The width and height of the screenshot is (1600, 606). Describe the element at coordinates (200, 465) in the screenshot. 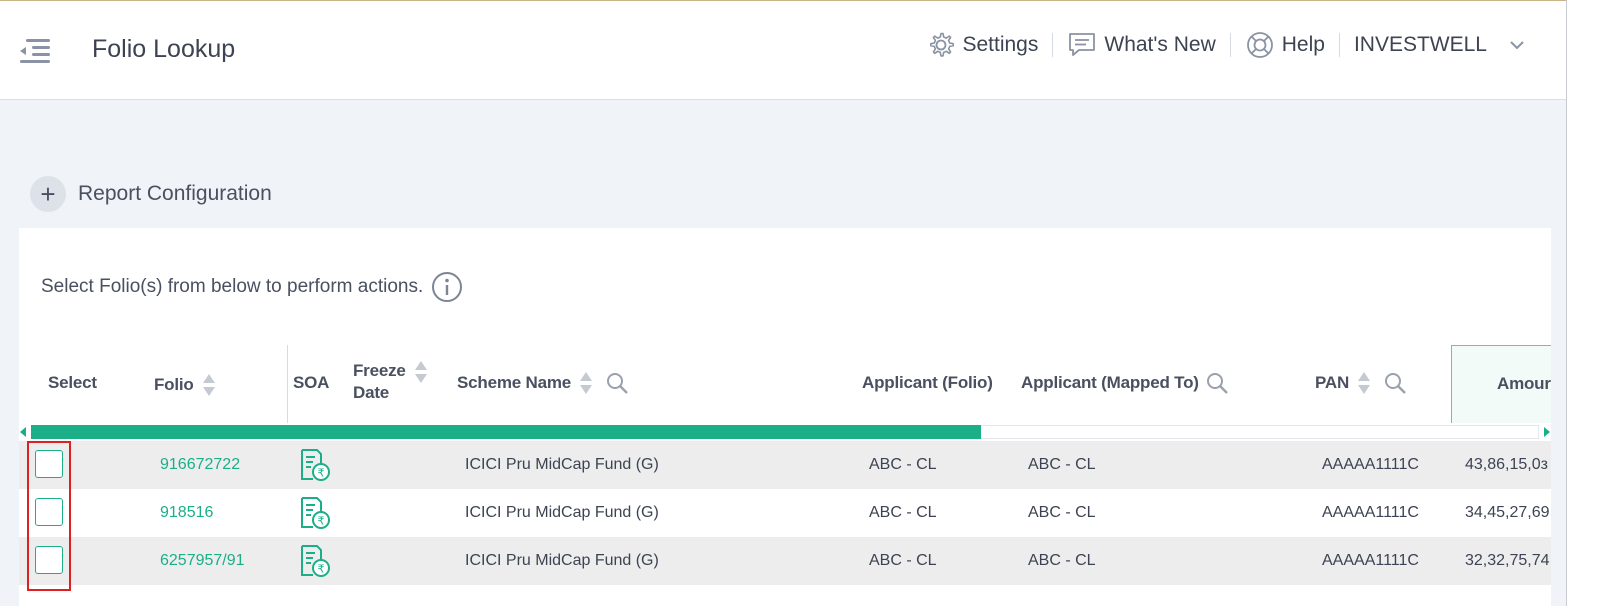

I see `folio-number-link: 916672722` at that location.